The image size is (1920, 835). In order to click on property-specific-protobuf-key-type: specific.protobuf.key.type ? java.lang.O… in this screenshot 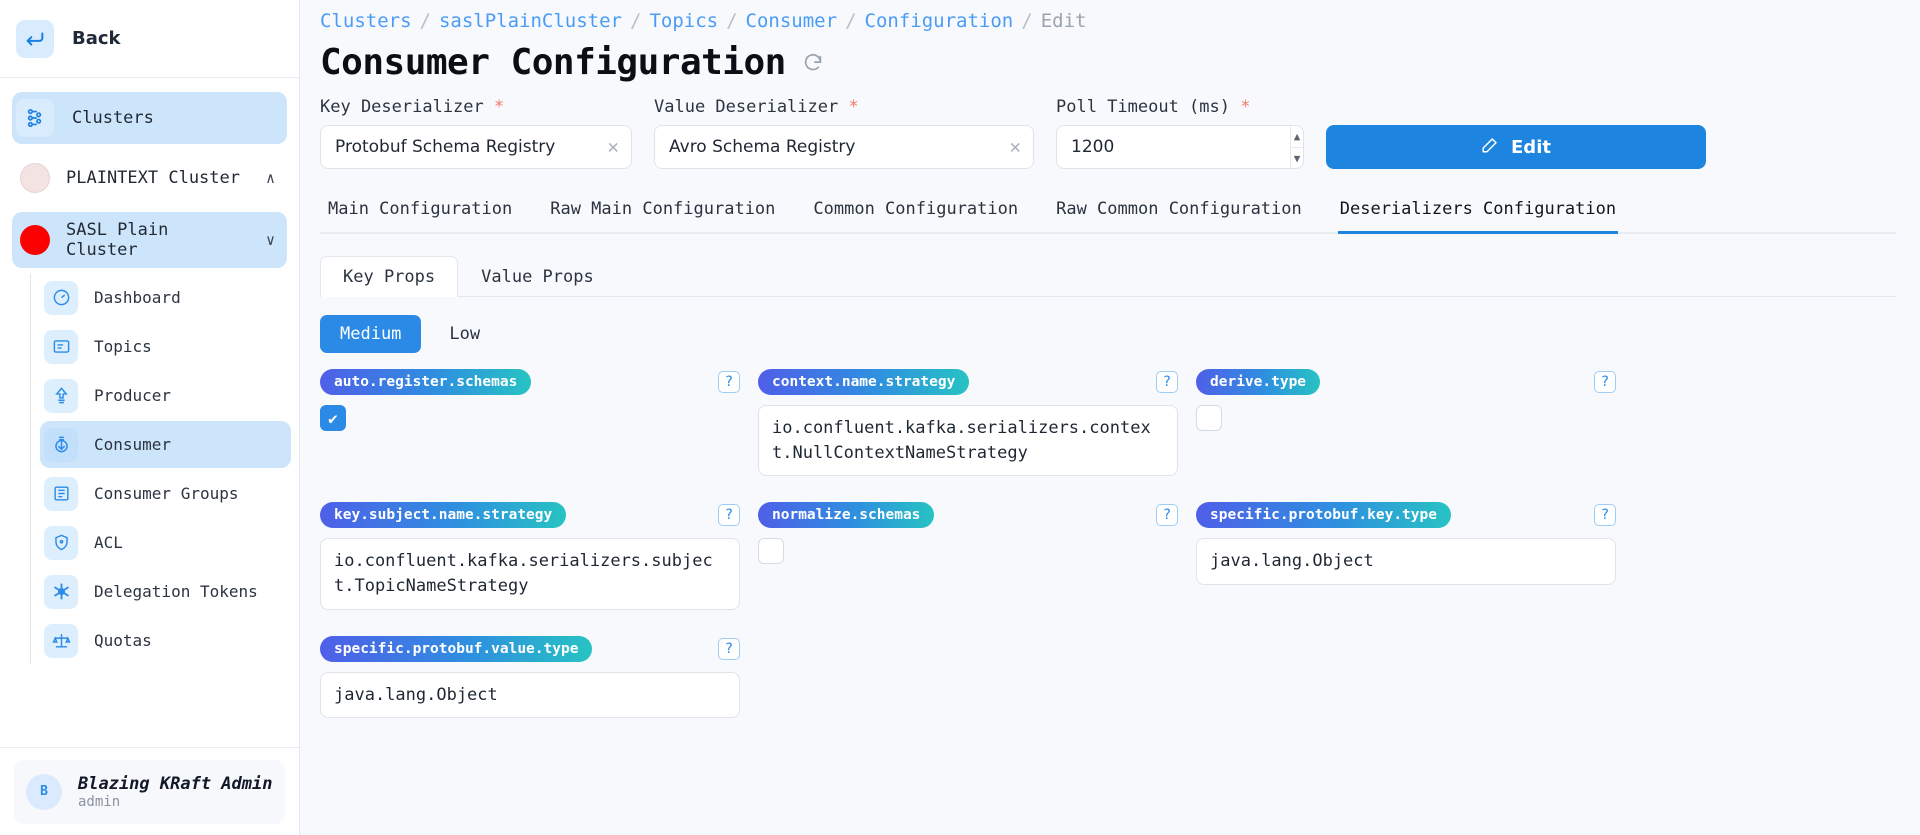, I will do `click(1415, 568)`.